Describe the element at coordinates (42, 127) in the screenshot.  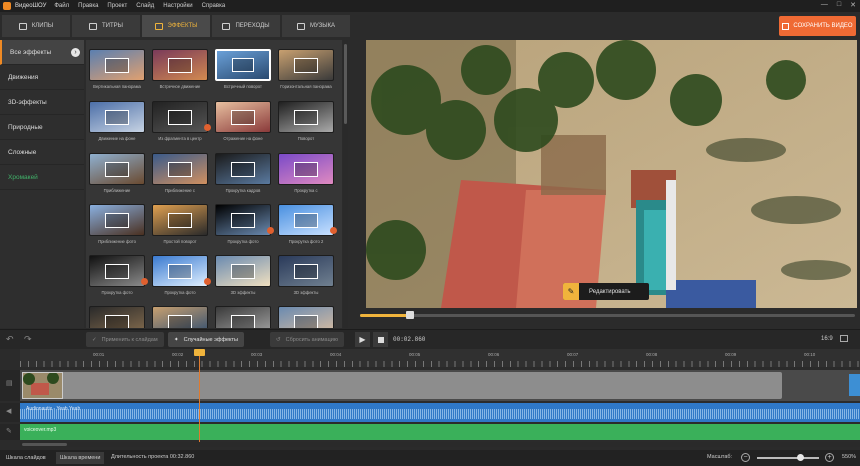
I see `sidebar-item-nature: Природные` at that location.